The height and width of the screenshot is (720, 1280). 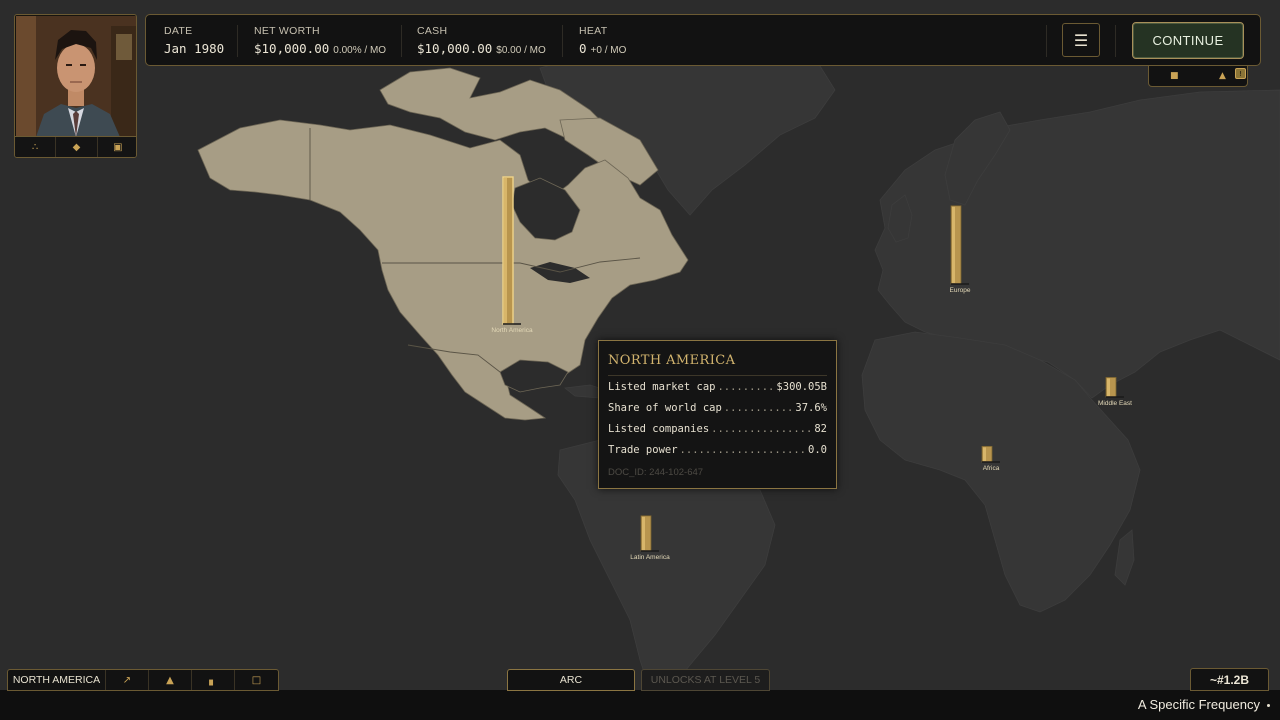 I want to click on cash-value: $10,000.00 $0.00 / MO, so click(x=481, y=48).